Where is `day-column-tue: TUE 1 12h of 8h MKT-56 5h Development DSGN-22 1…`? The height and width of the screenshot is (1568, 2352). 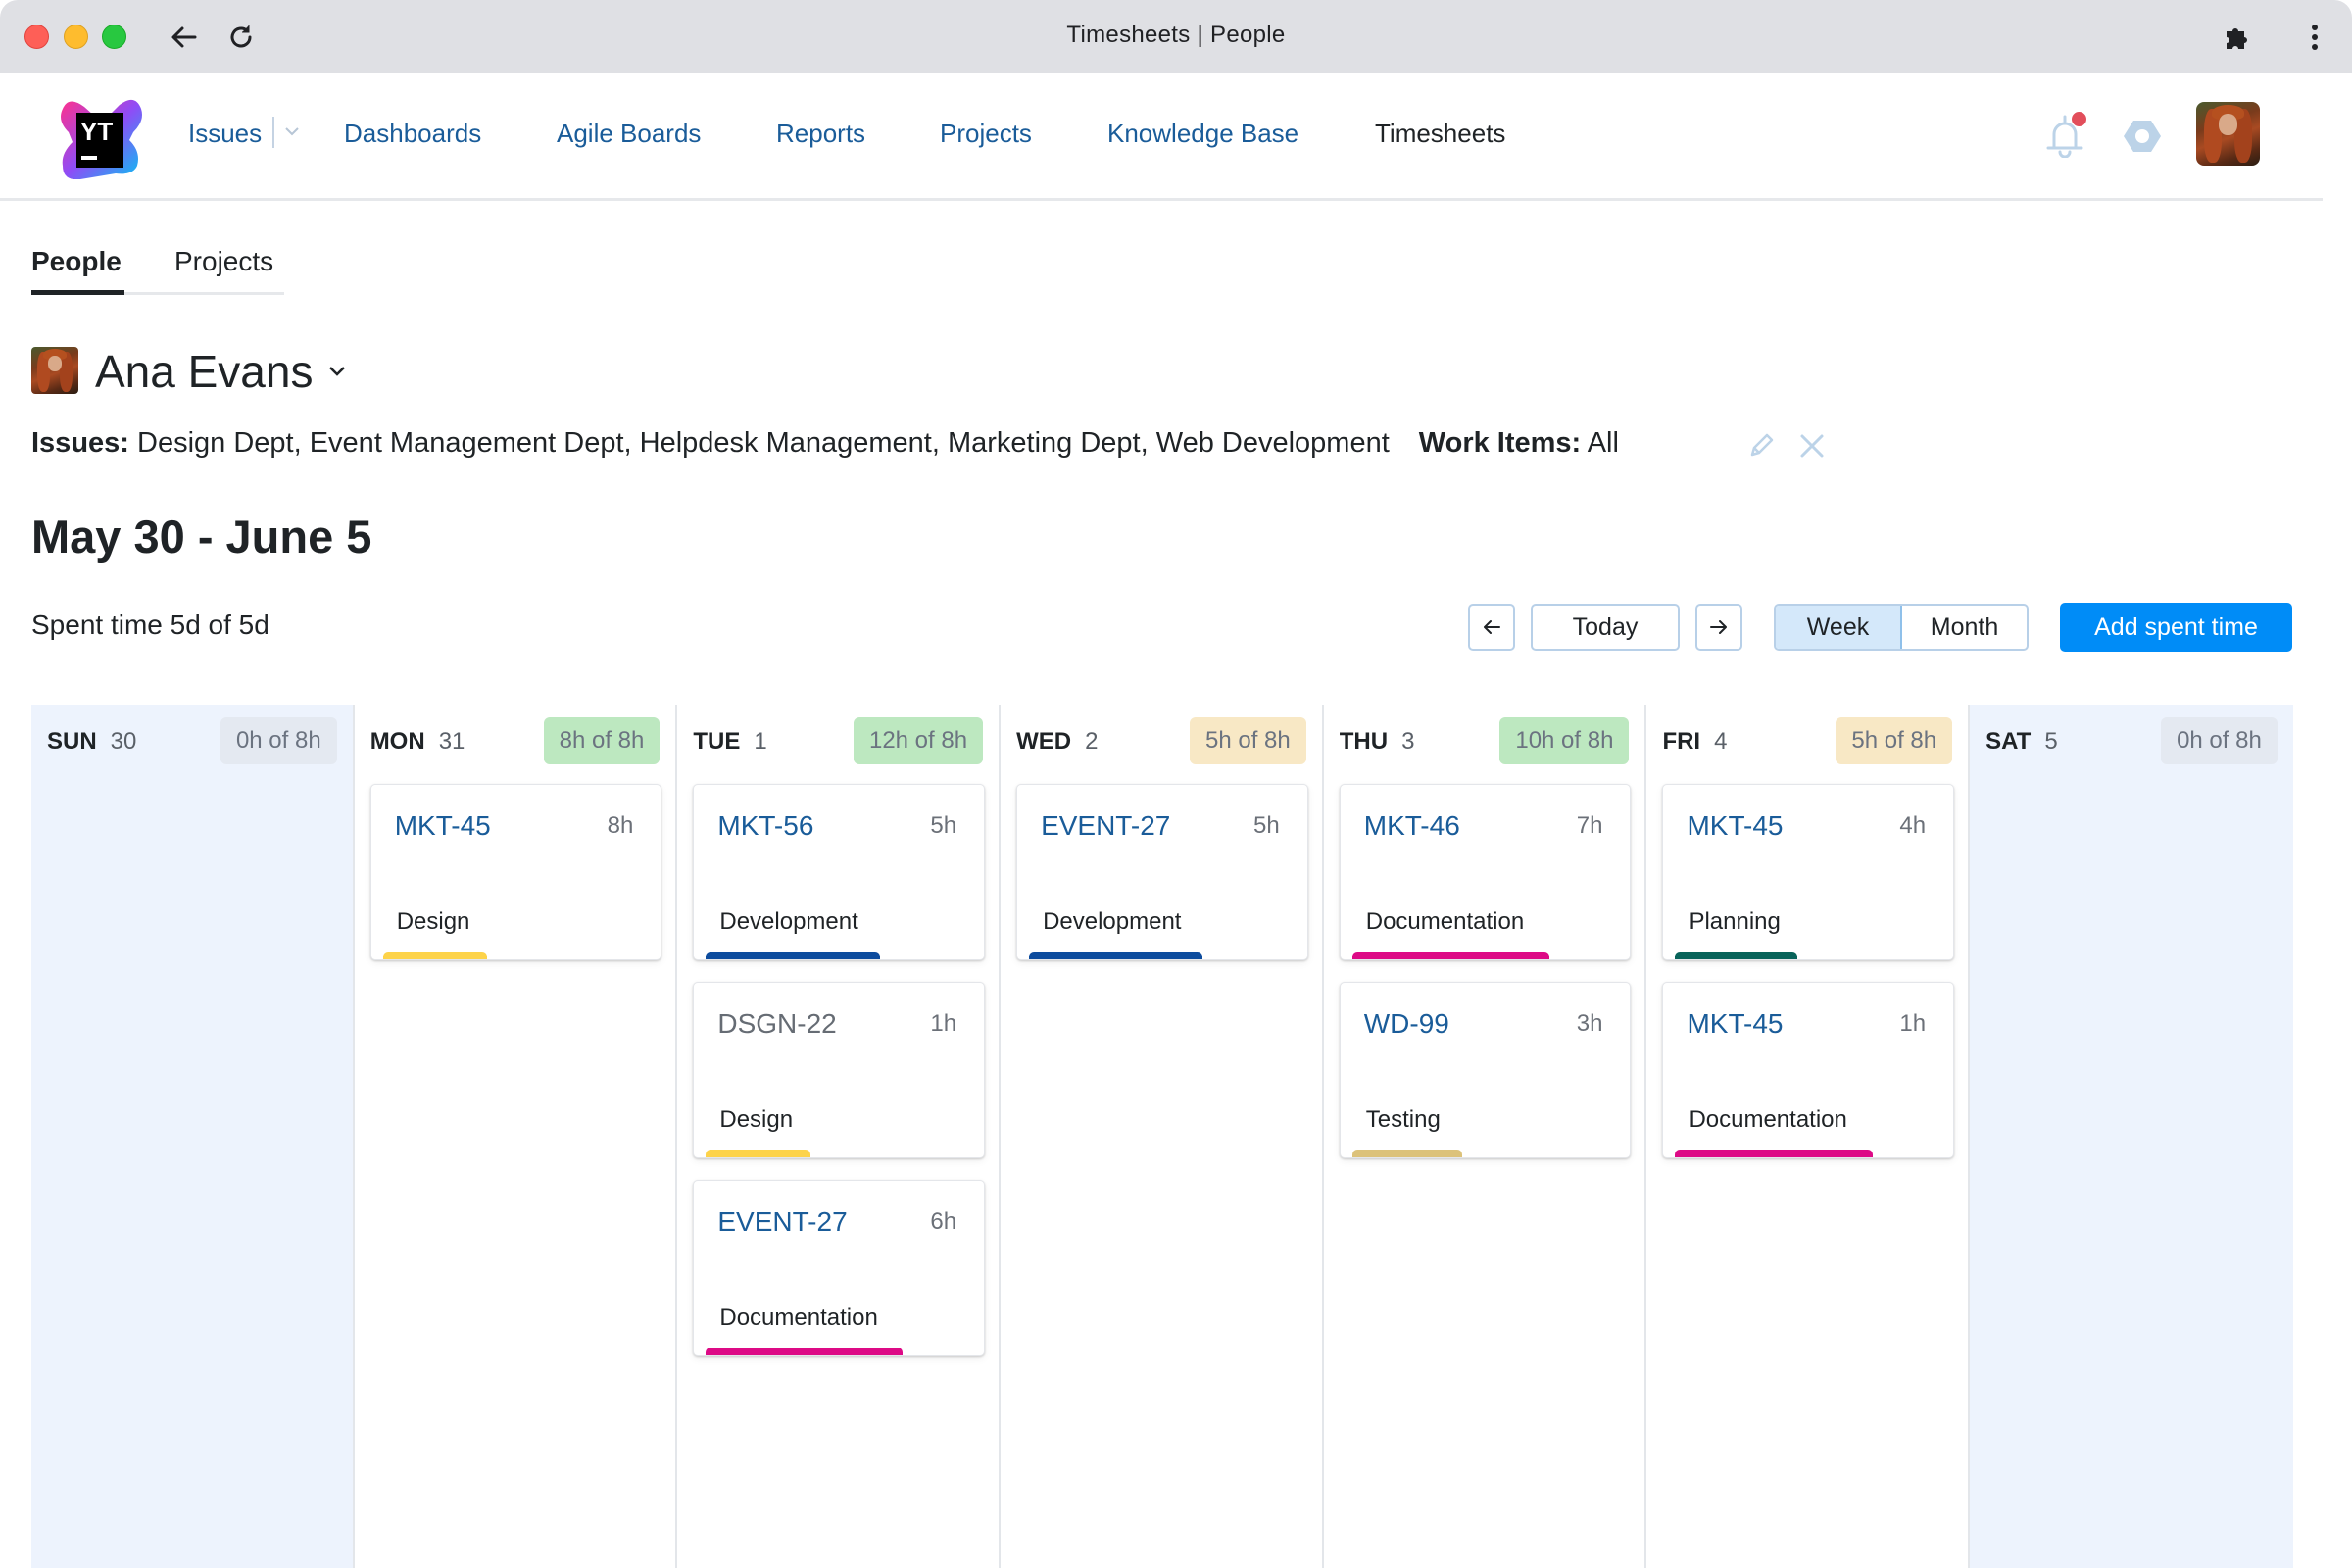 day-column-tue: TUE 1 12h of 8h MKT-56 5h Development DSGN-22 1… is located at coordinates (839, 1136).